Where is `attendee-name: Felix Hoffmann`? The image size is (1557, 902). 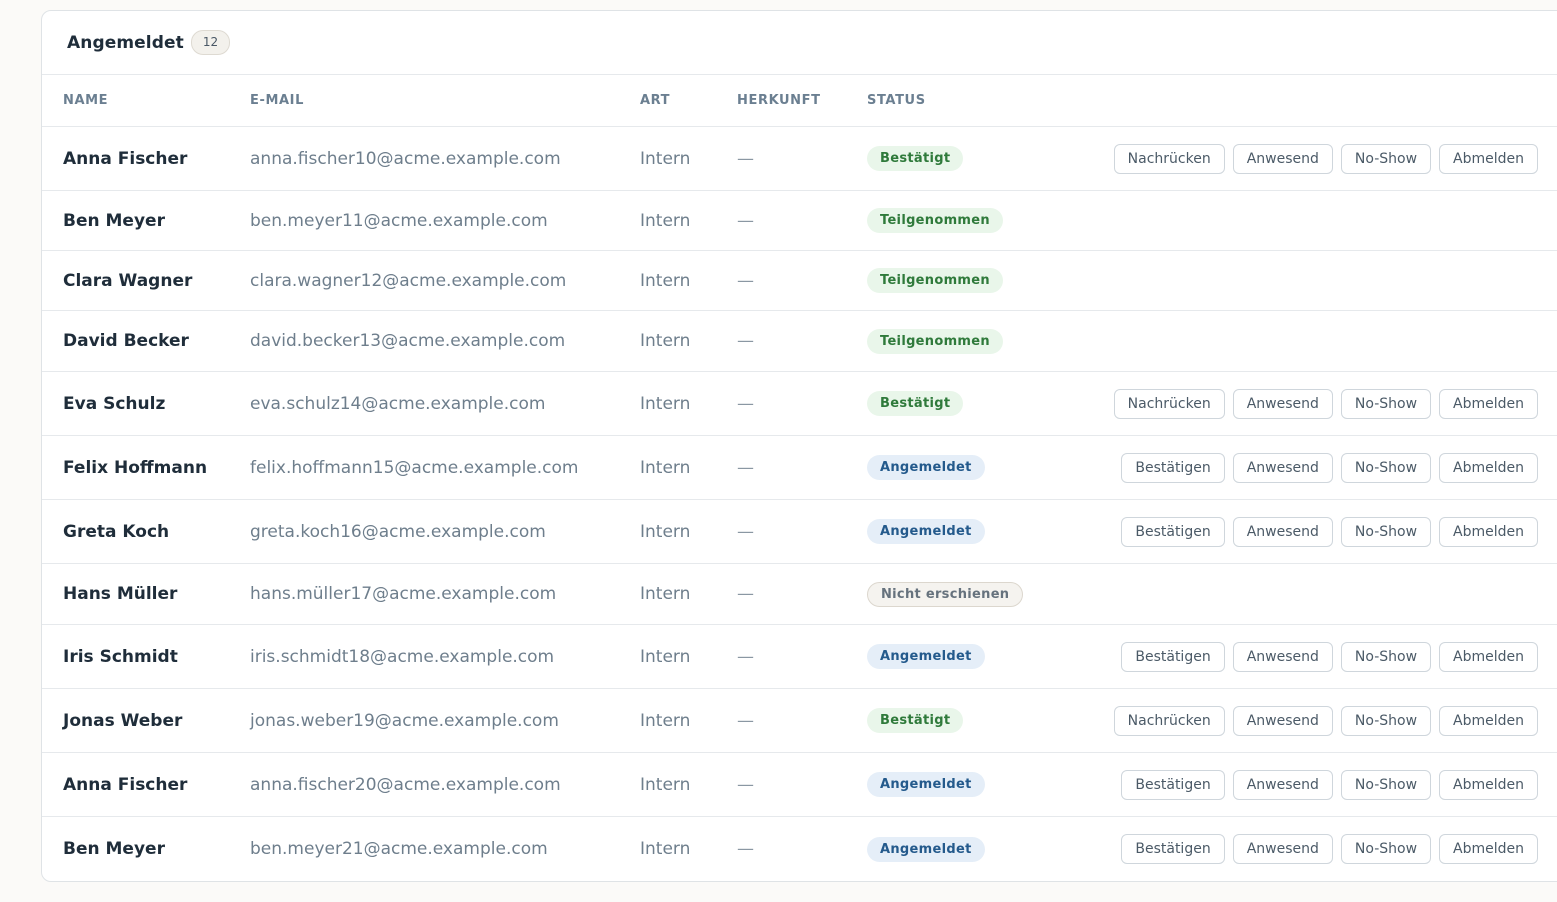 attendee-name: Felix Hoffmann is located at coordinates (135, 467).